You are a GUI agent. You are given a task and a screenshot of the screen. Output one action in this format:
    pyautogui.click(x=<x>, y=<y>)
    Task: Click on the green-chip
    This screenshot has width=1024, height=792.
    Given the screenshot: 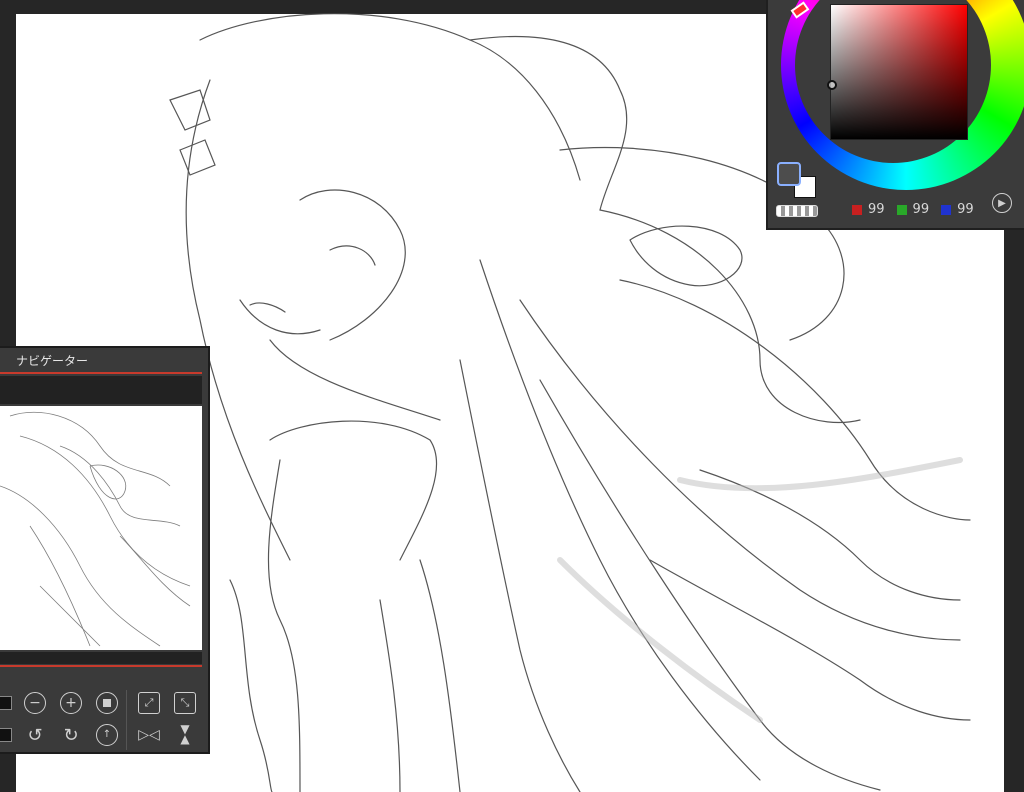 What is the action you would take?
    pyautogui.click(x=901, y=209)
    